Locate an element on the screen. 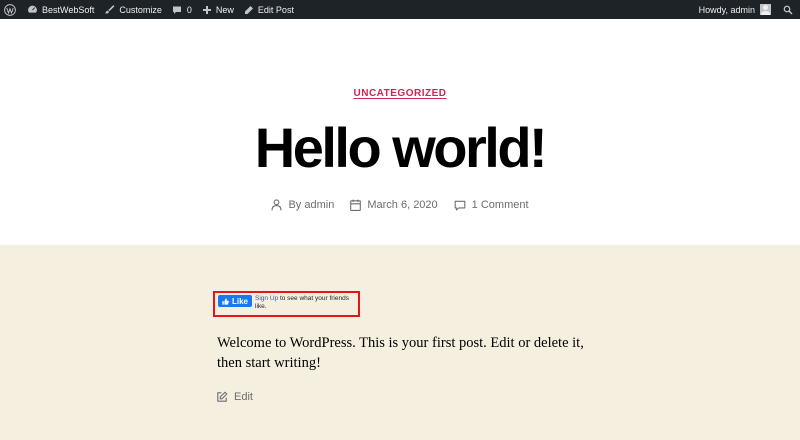 The image size is (800, 440). comments-link: 1 Comment is located at coordinates (500, 205).